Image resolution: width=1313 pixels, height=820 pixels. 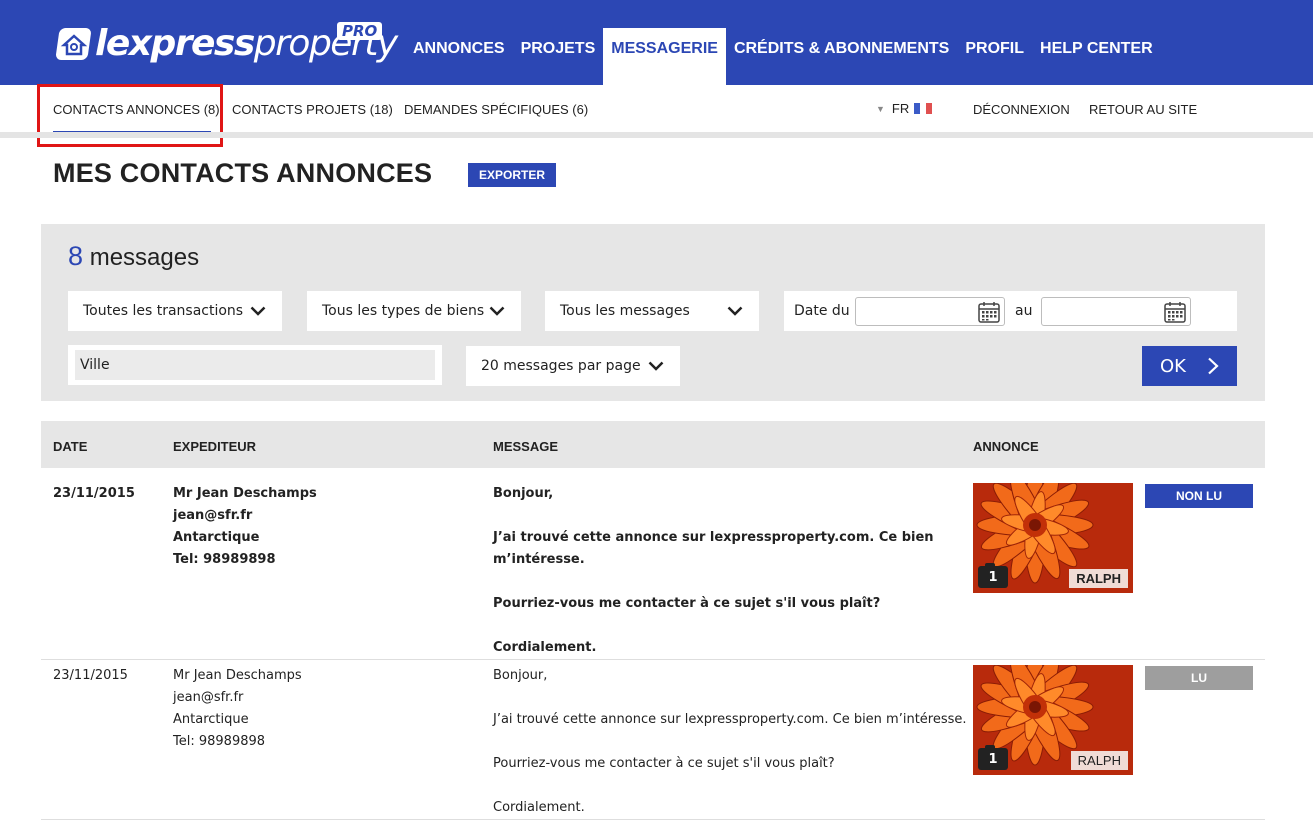 I want to click on transaction-type-select: Toutes les transactions, so click(x=175, y=311).